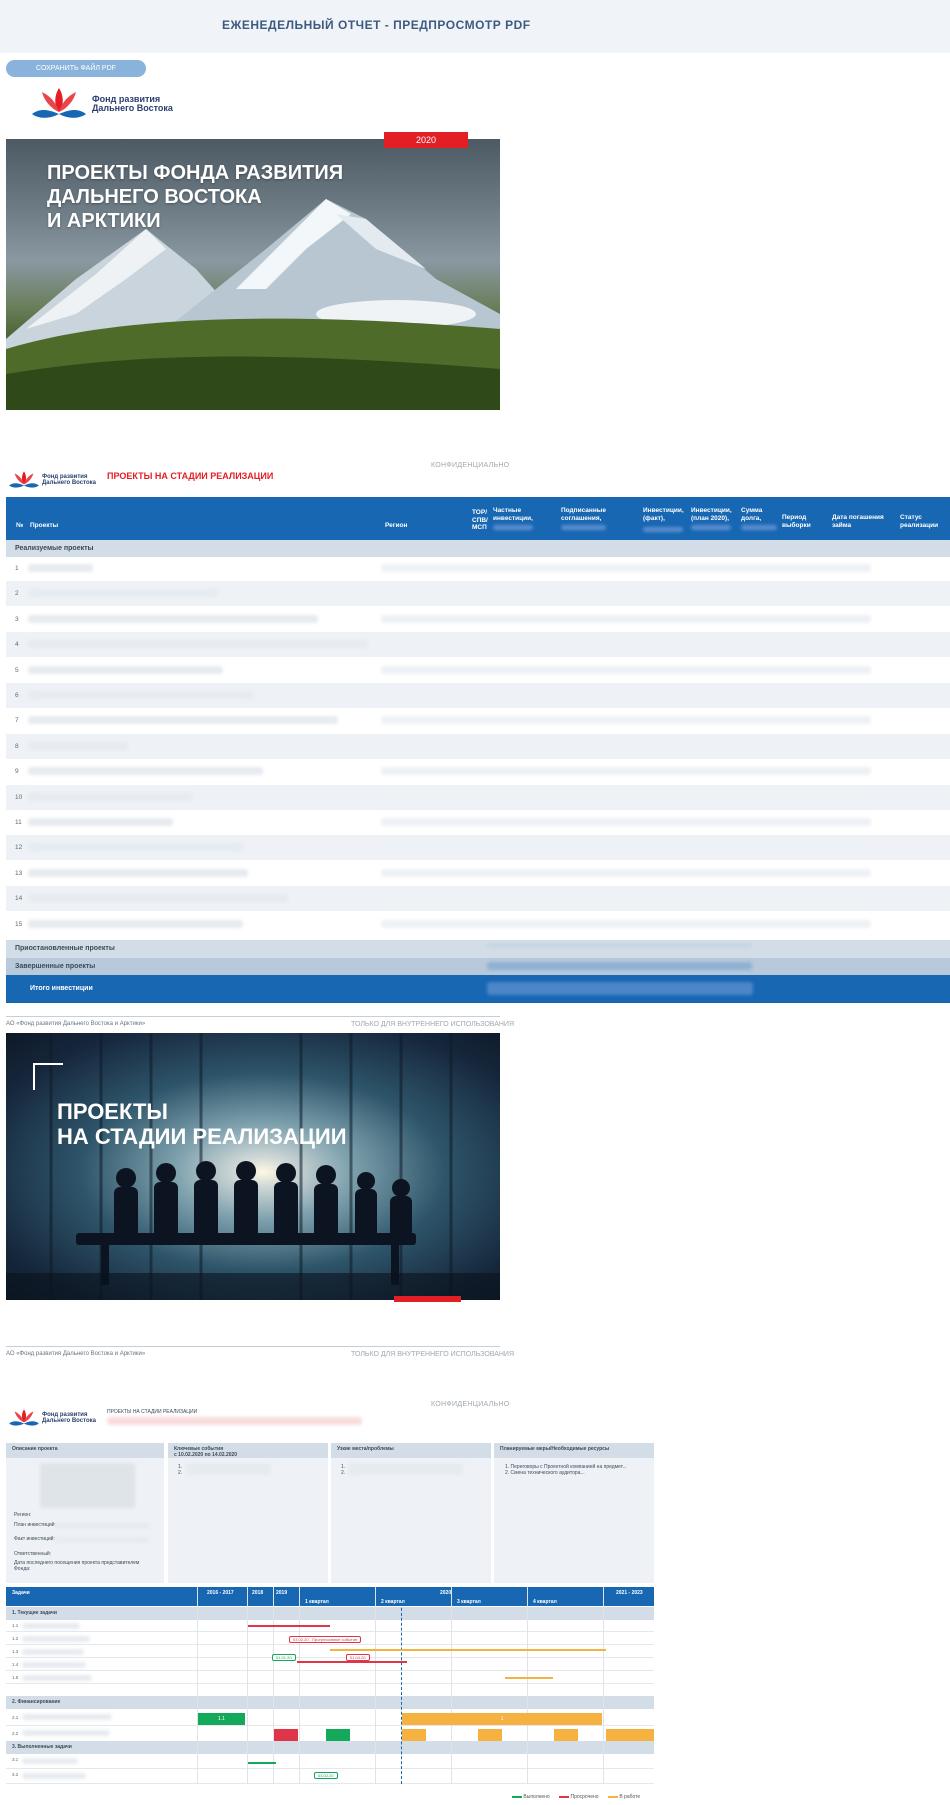 This screenshot has height=1805, width=950. Describe the element at coordinates (180, 1470) in the screenshot. I see `events-list: 1. 2.` at that location.